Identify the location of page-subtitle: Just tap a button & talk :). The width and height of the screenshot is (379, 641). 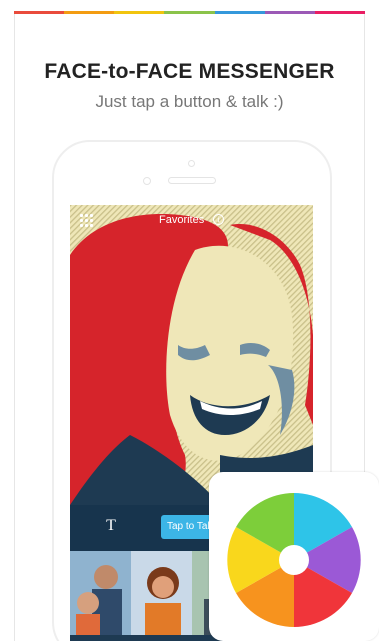
(189, 101).